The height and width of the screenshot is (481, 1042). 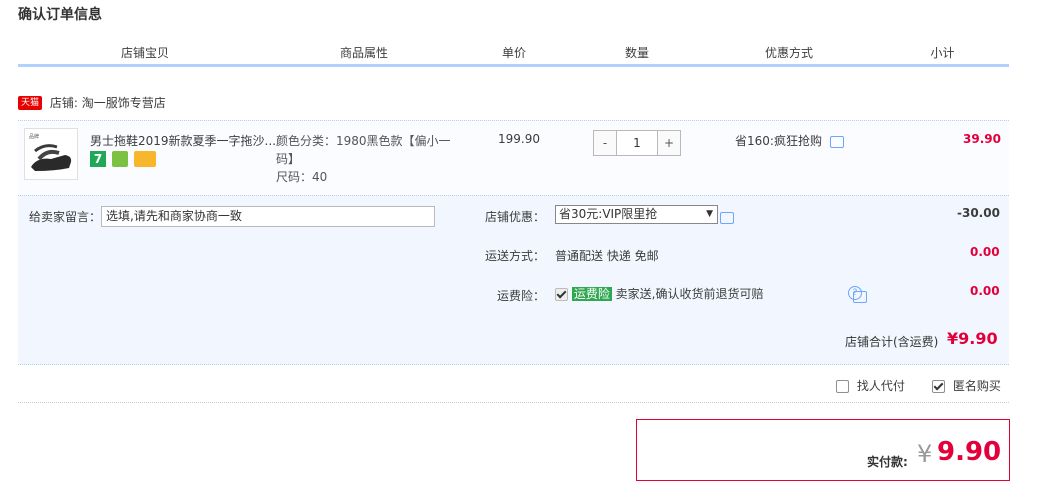 I want to click on shop-discount-label: 店铺优惠：, so click(x=515, y=217).